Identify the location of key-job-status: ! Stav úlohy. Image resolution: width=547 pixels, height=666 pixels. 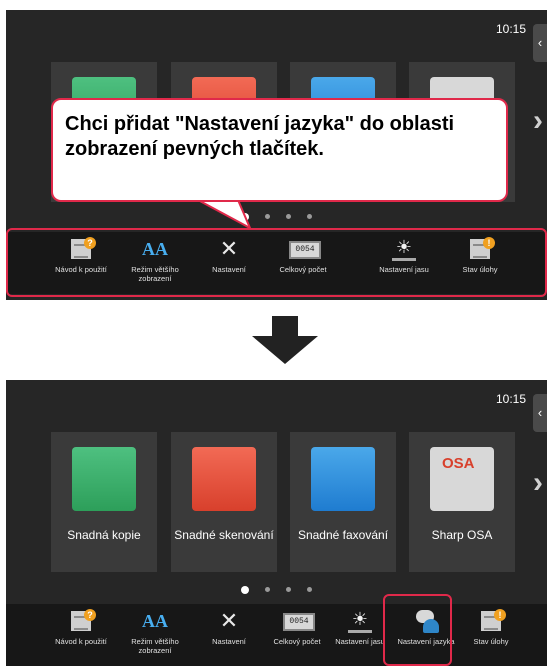
(491, 637).